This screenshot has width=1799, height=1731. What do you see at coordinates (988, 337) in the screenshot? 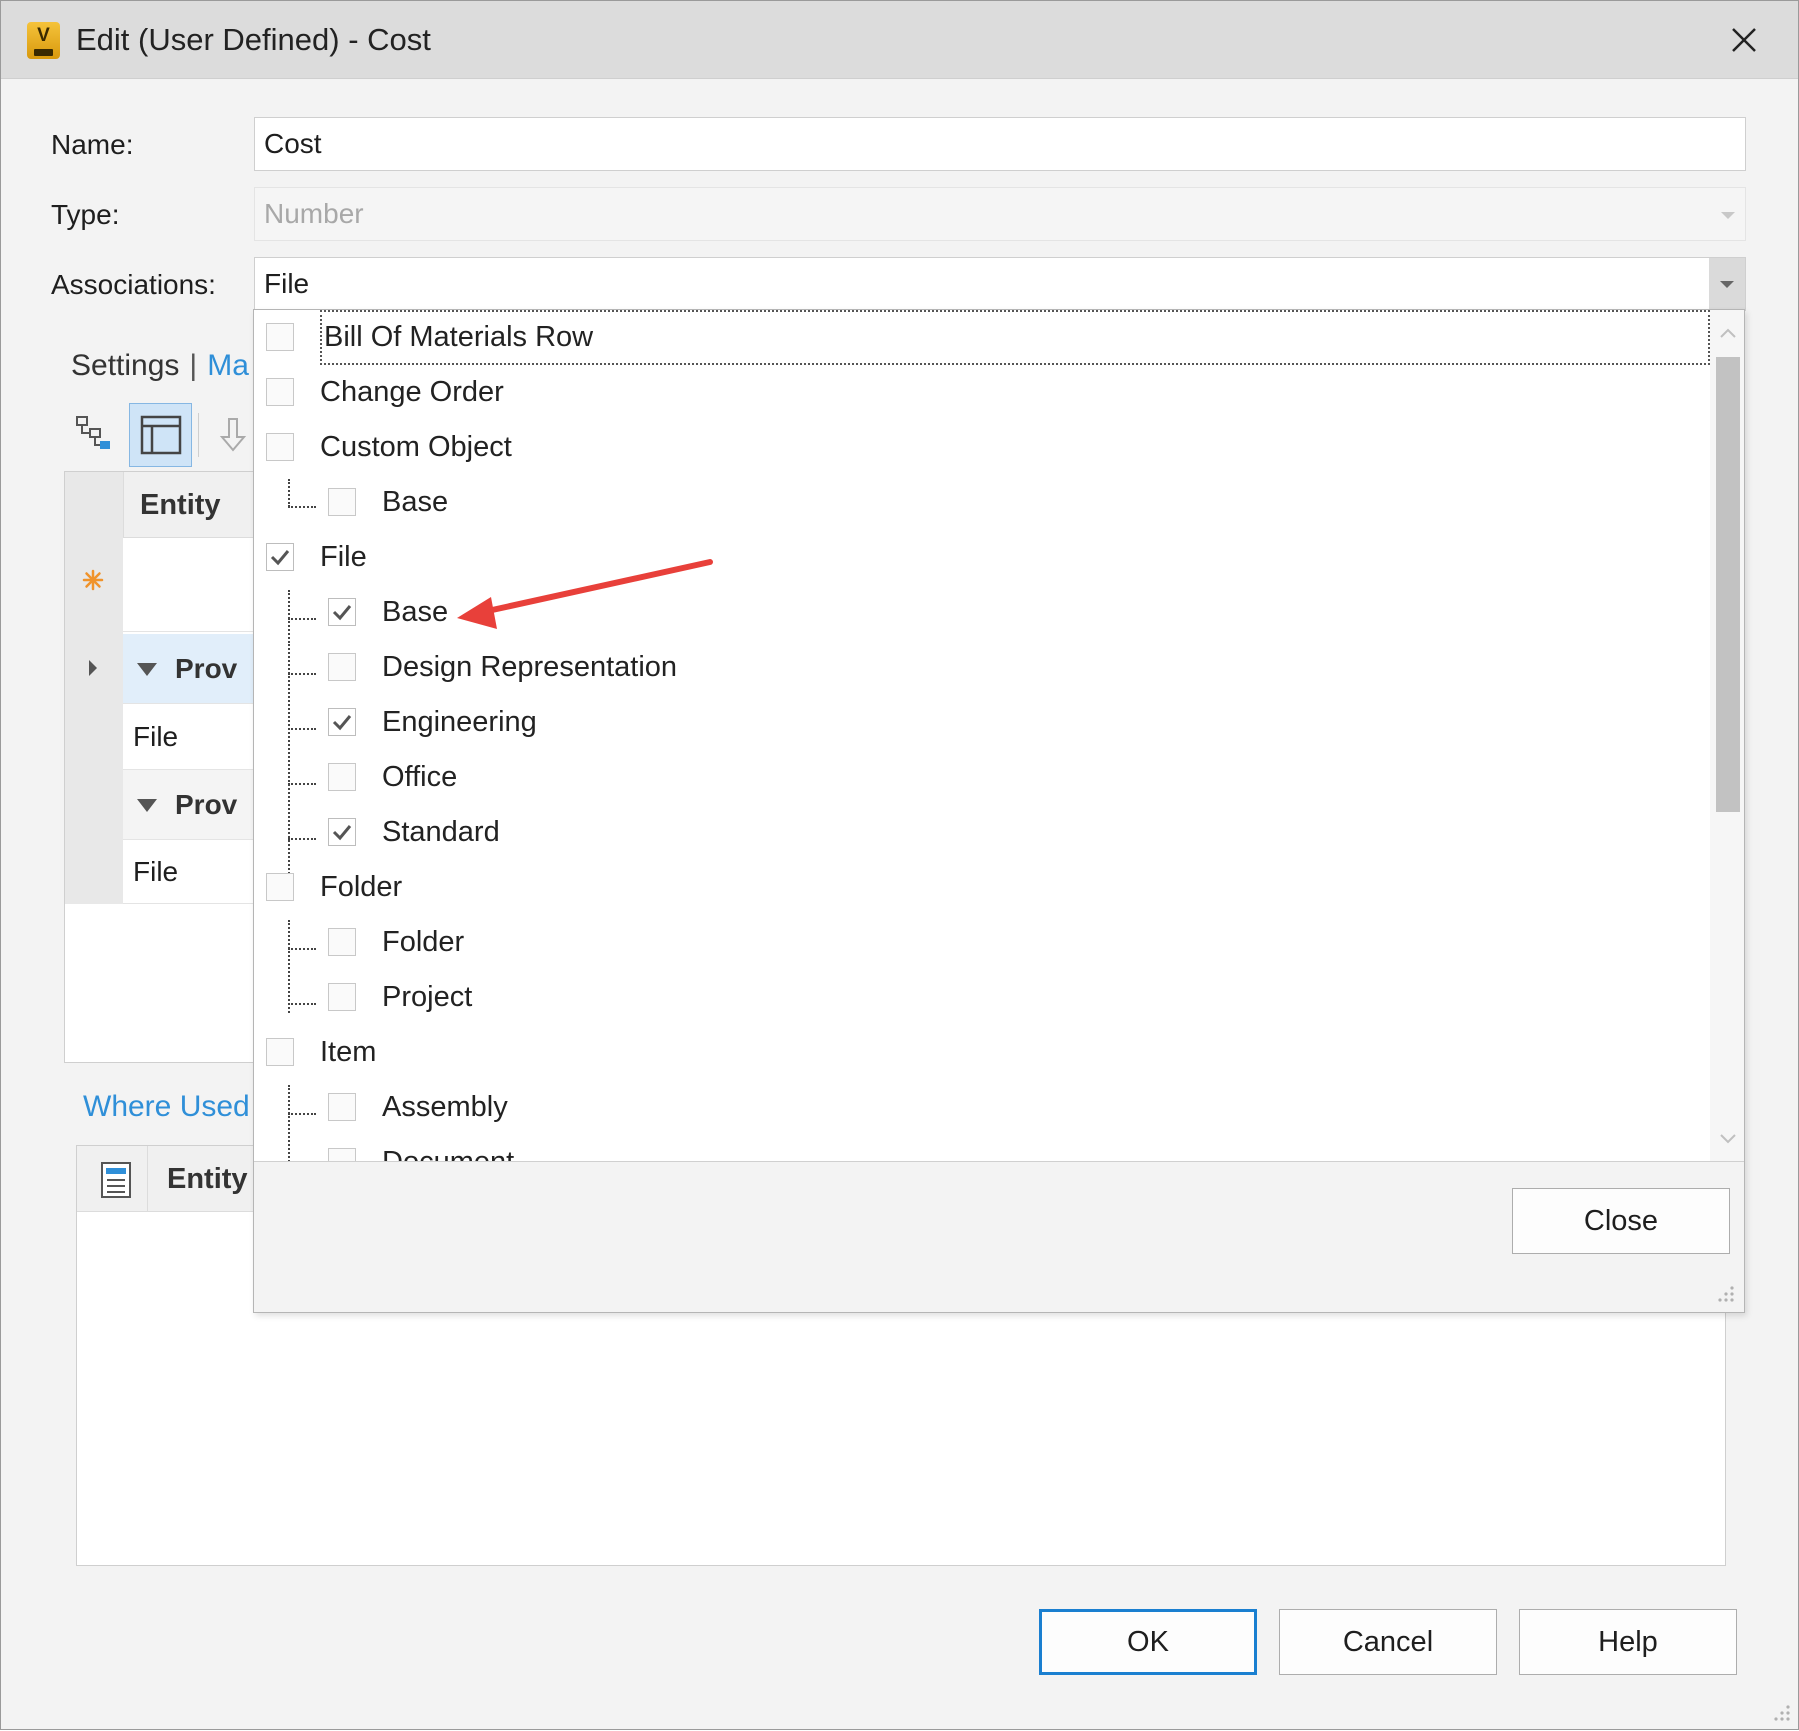
I see `tree-item: Bill Of Materials Row` at bounding box center [988, 337].